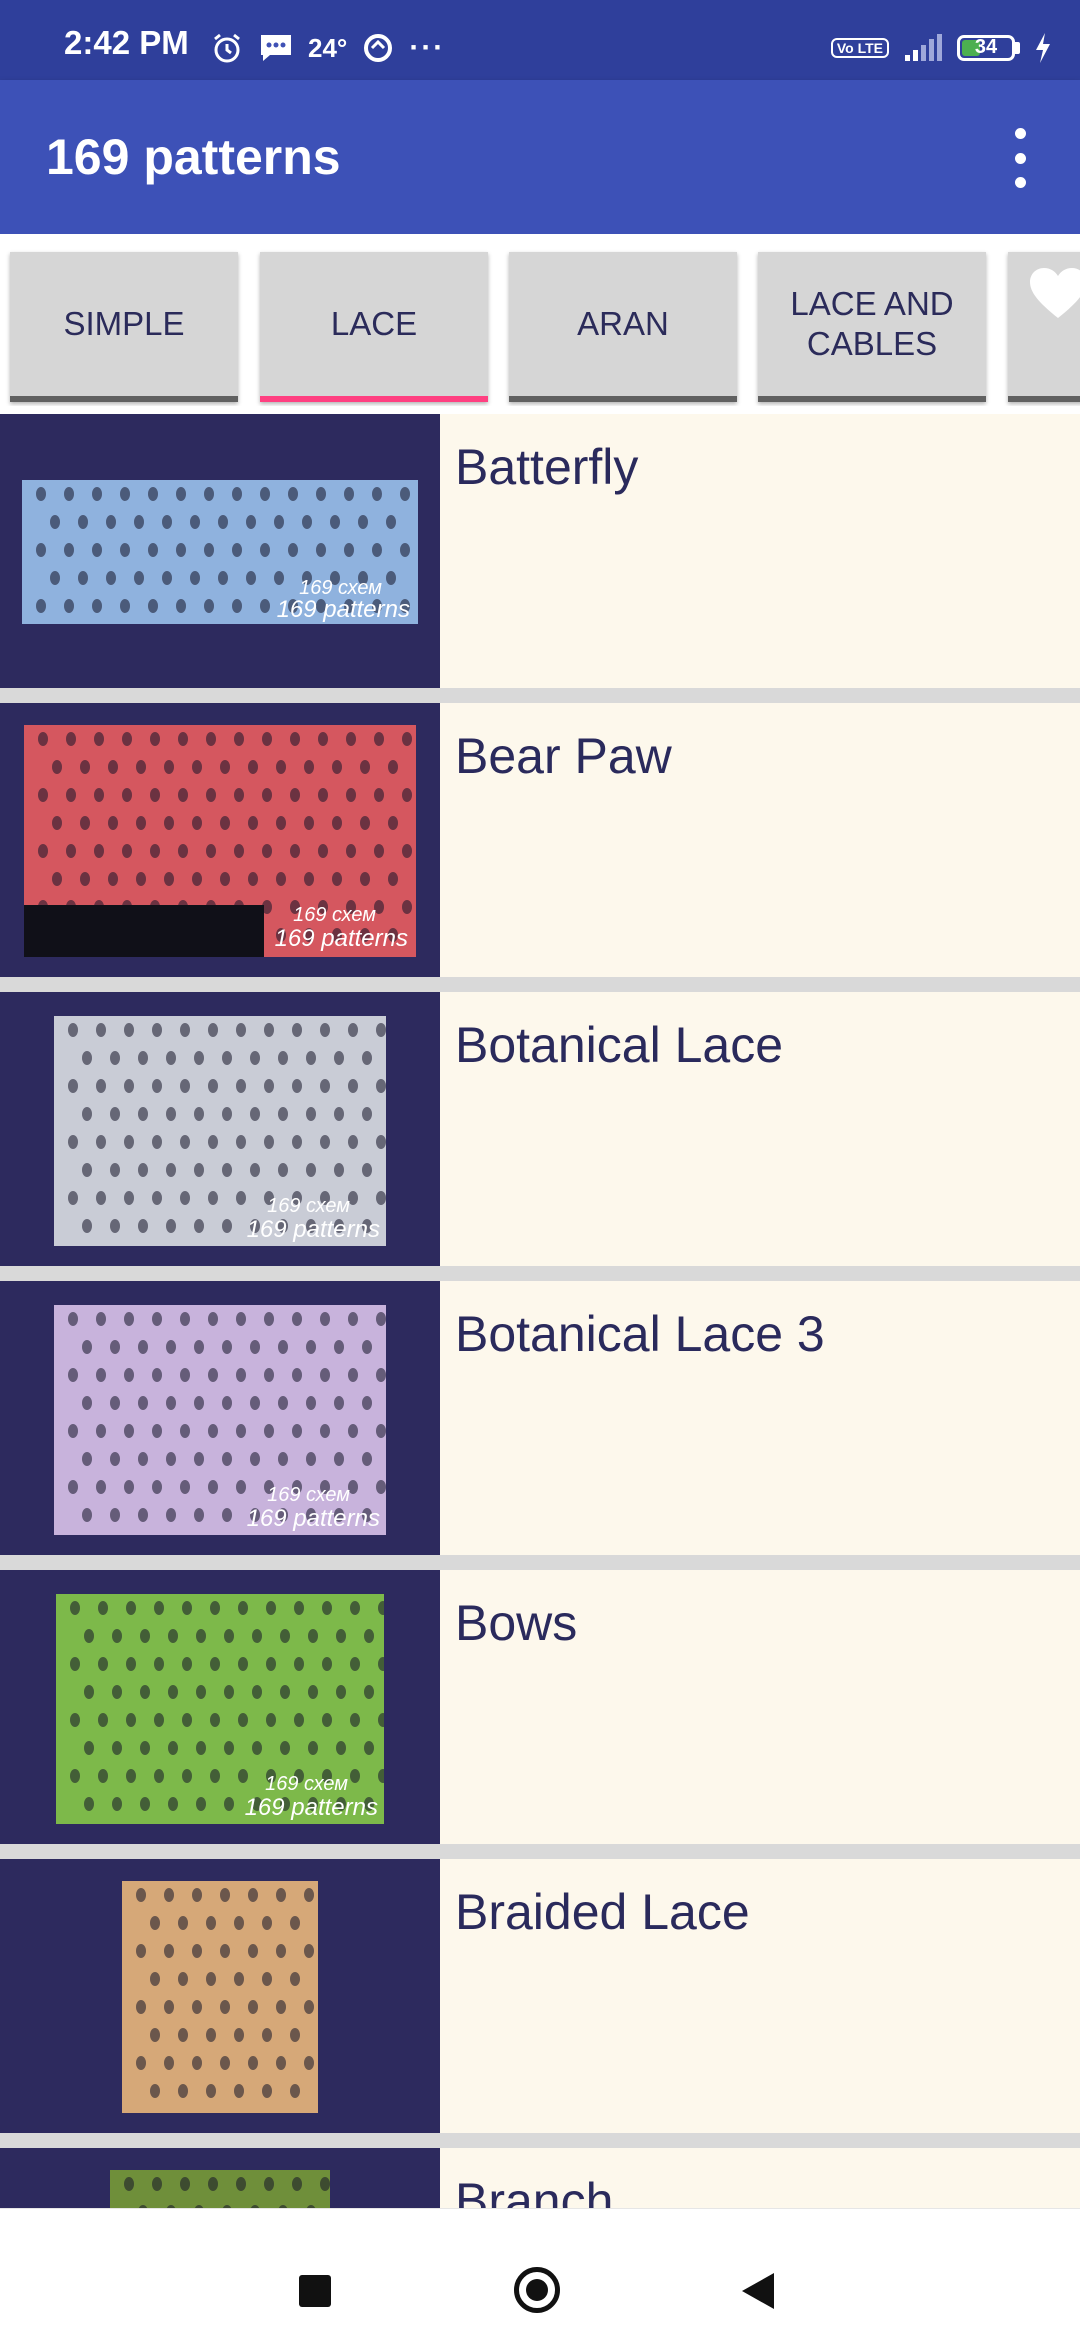 The height and width of the screenshot is (2341, 1080). I want to click on status-time: 2:42 PM, so click(126, 42).